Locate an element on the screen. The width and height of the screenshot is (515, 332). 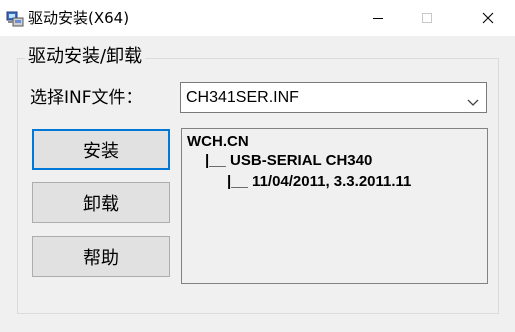
maximize-button is located at coordinates (427, 18).